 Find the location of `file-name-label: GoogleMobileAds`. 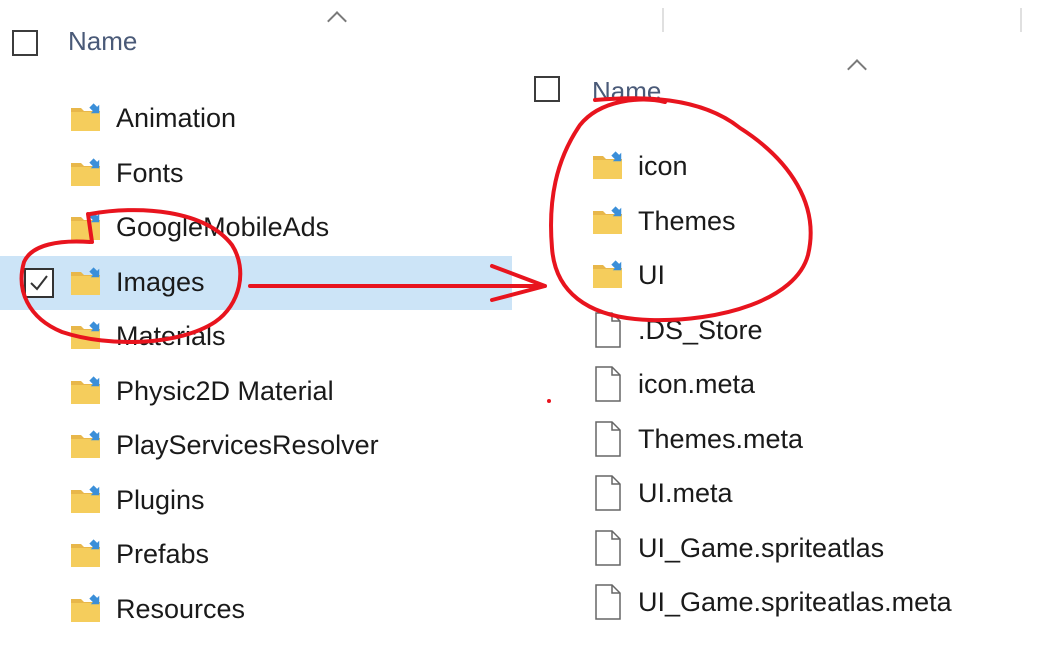

file-name-label: GoogleMobileAds is located at coordinates (223, 227).